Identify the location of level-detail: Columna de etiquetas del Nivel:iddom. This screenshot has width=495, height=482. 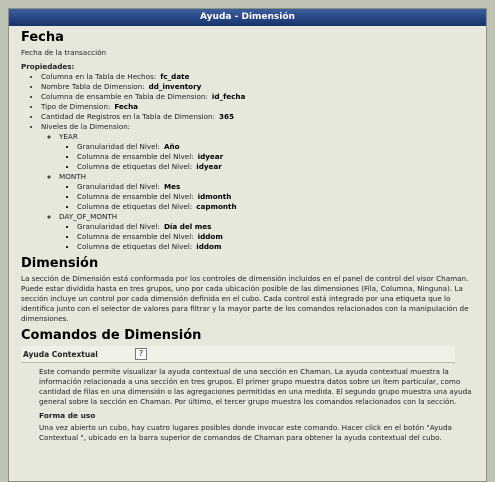
(275, 247).